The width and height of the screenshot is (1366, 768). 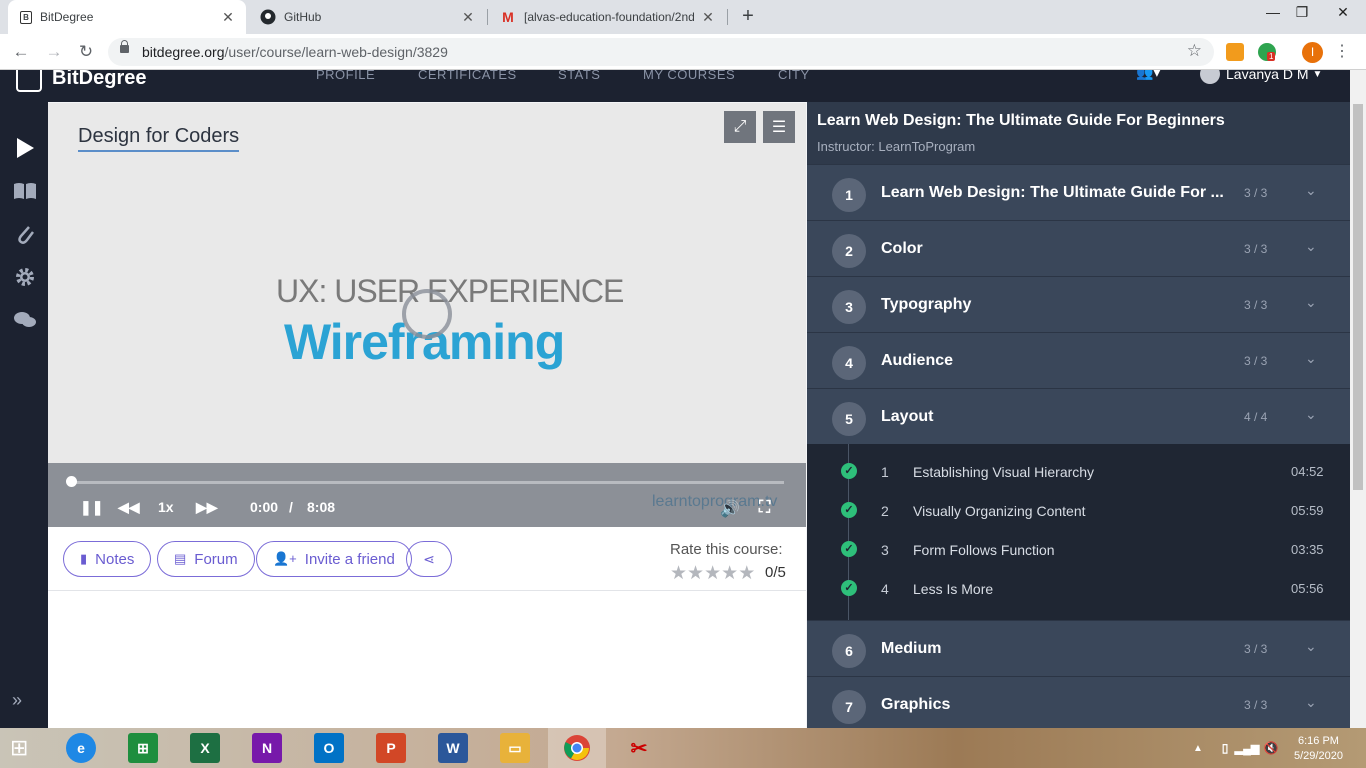 What do you see at coordinates (1078, 702) in the screenshot?
I see `section-7: 7 Graphics 3 / 3 ⌄` at bounding box center [1078, 702].